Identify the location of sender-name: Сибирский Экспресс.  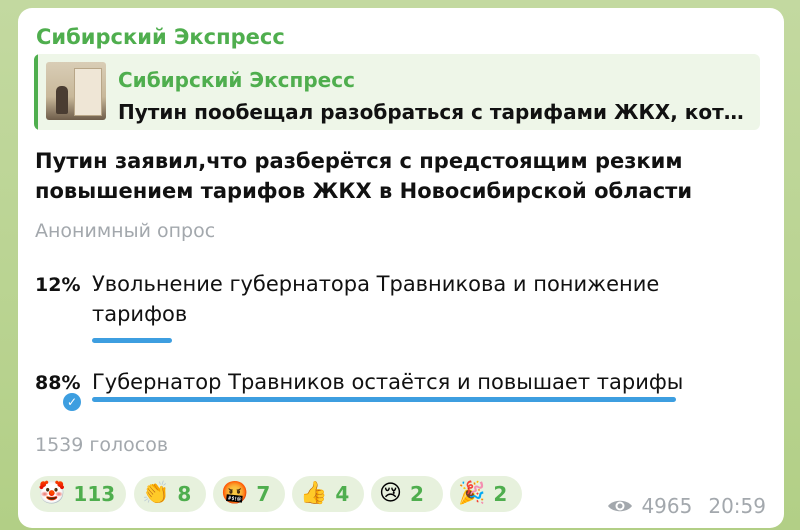
(160, 37).